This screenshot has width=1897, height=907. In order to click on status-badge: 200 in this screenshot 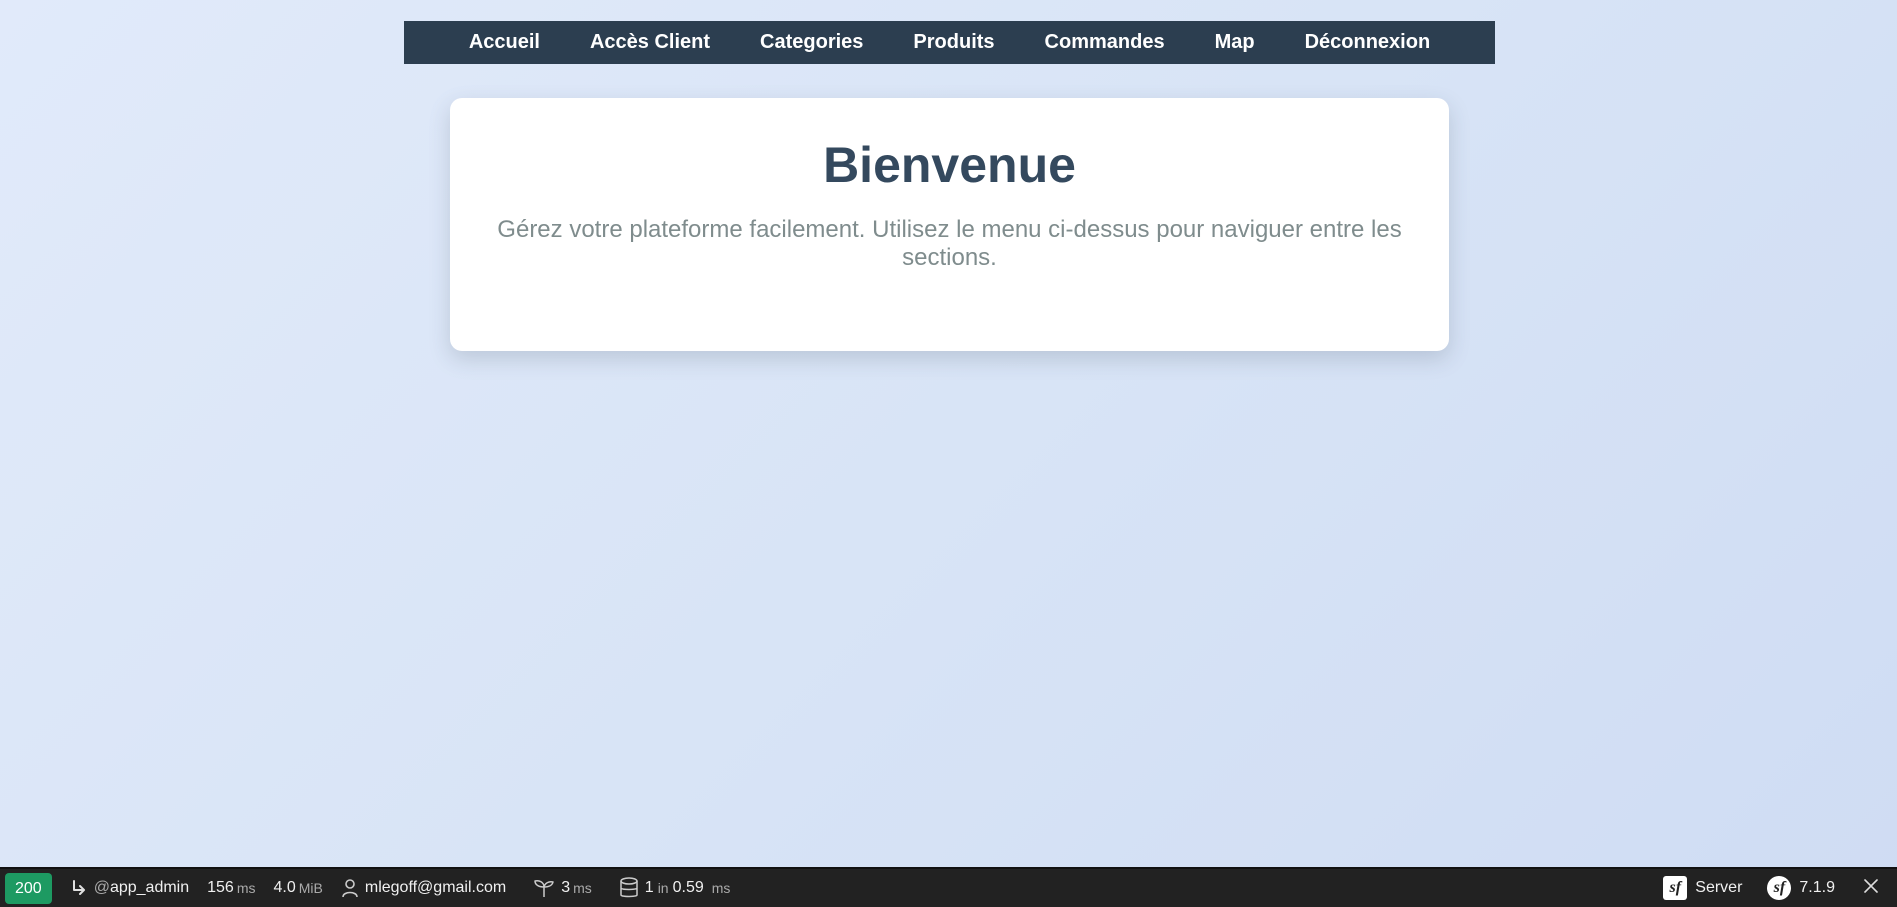, I will do `click(28, 888)`.